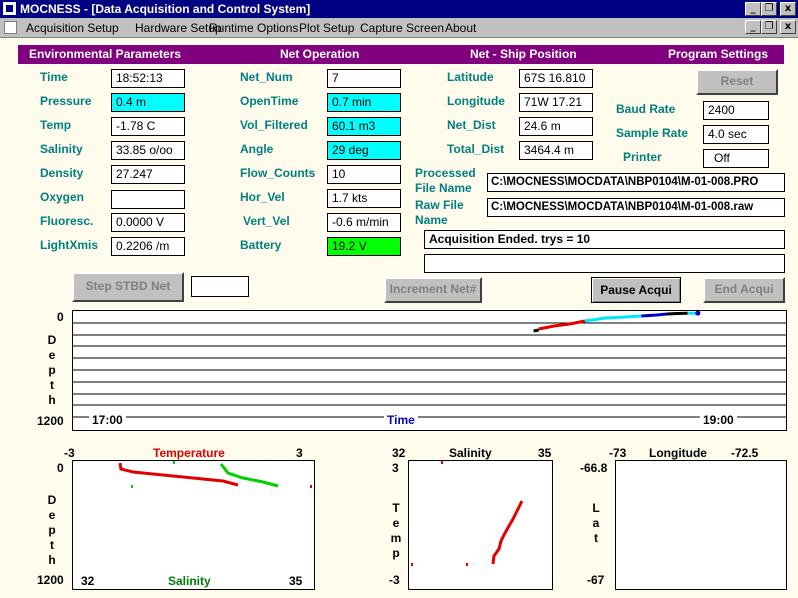 The image size is (798, 598). I want to click on end-acqui-button: End Acqui, so click(744, 290).